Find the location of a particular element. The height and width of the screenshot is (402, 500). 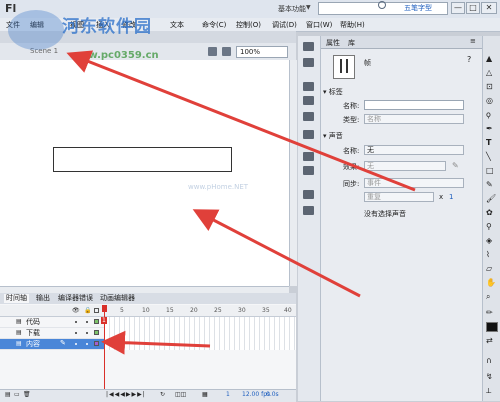

arrow-to-stage is located at coordinates (276, 253).